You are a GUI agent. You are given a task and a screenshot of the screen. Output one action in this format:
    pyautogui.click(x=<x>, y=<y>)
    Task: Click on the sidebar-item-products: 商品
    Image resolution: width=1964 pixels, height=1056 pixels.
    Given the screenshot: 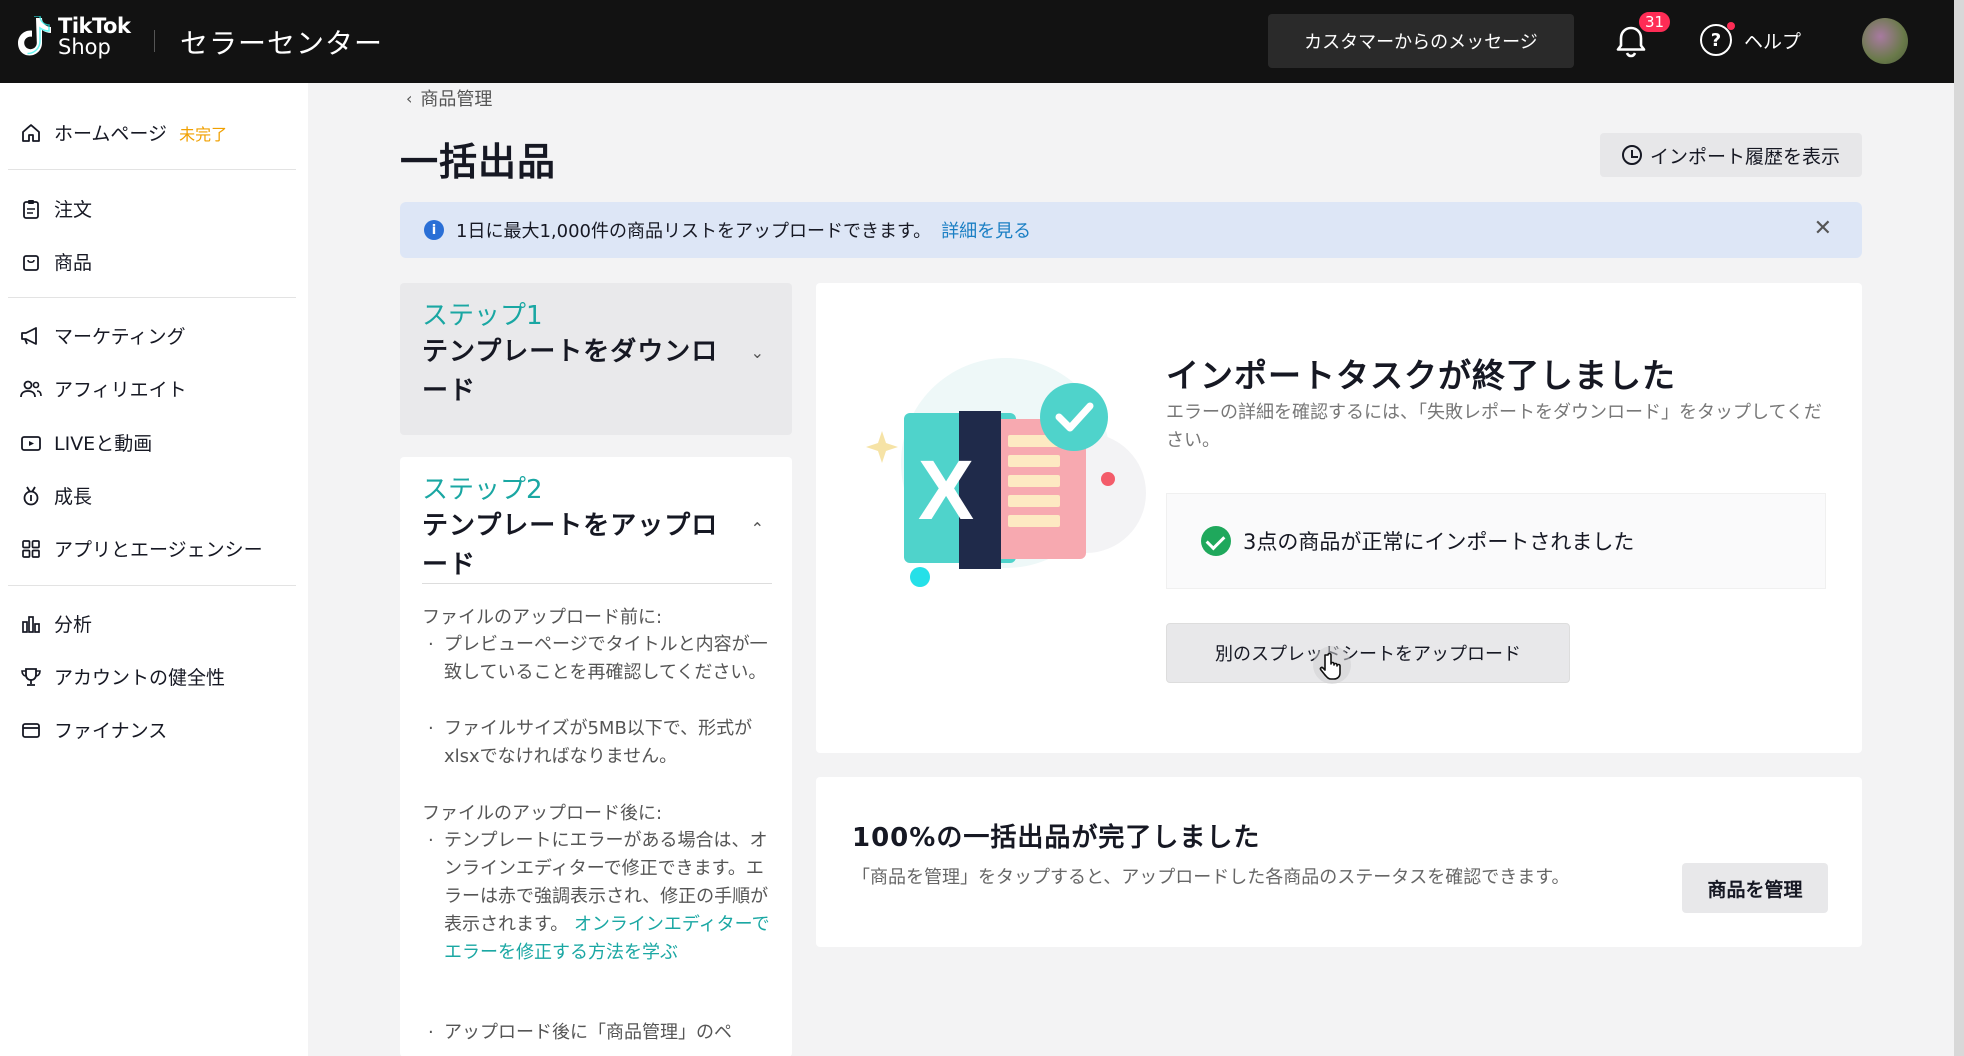 What is the action you would take?
    pyautogui.click(x=56, y=261)
    